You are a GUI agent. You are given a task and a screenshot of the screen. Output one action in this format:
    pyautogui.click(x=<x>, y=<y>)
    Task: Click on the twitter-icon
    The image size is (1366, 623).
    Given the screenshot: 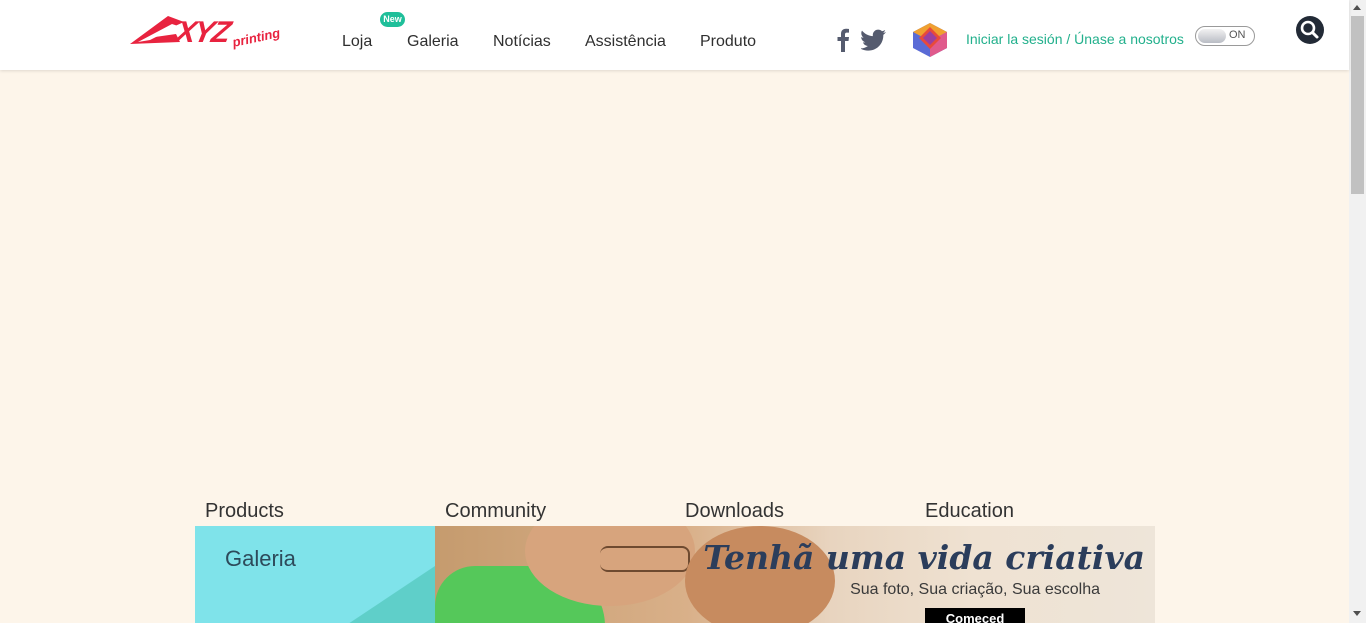 What is the action you would take?
    pyautogui.click(x=874, y=40)
    